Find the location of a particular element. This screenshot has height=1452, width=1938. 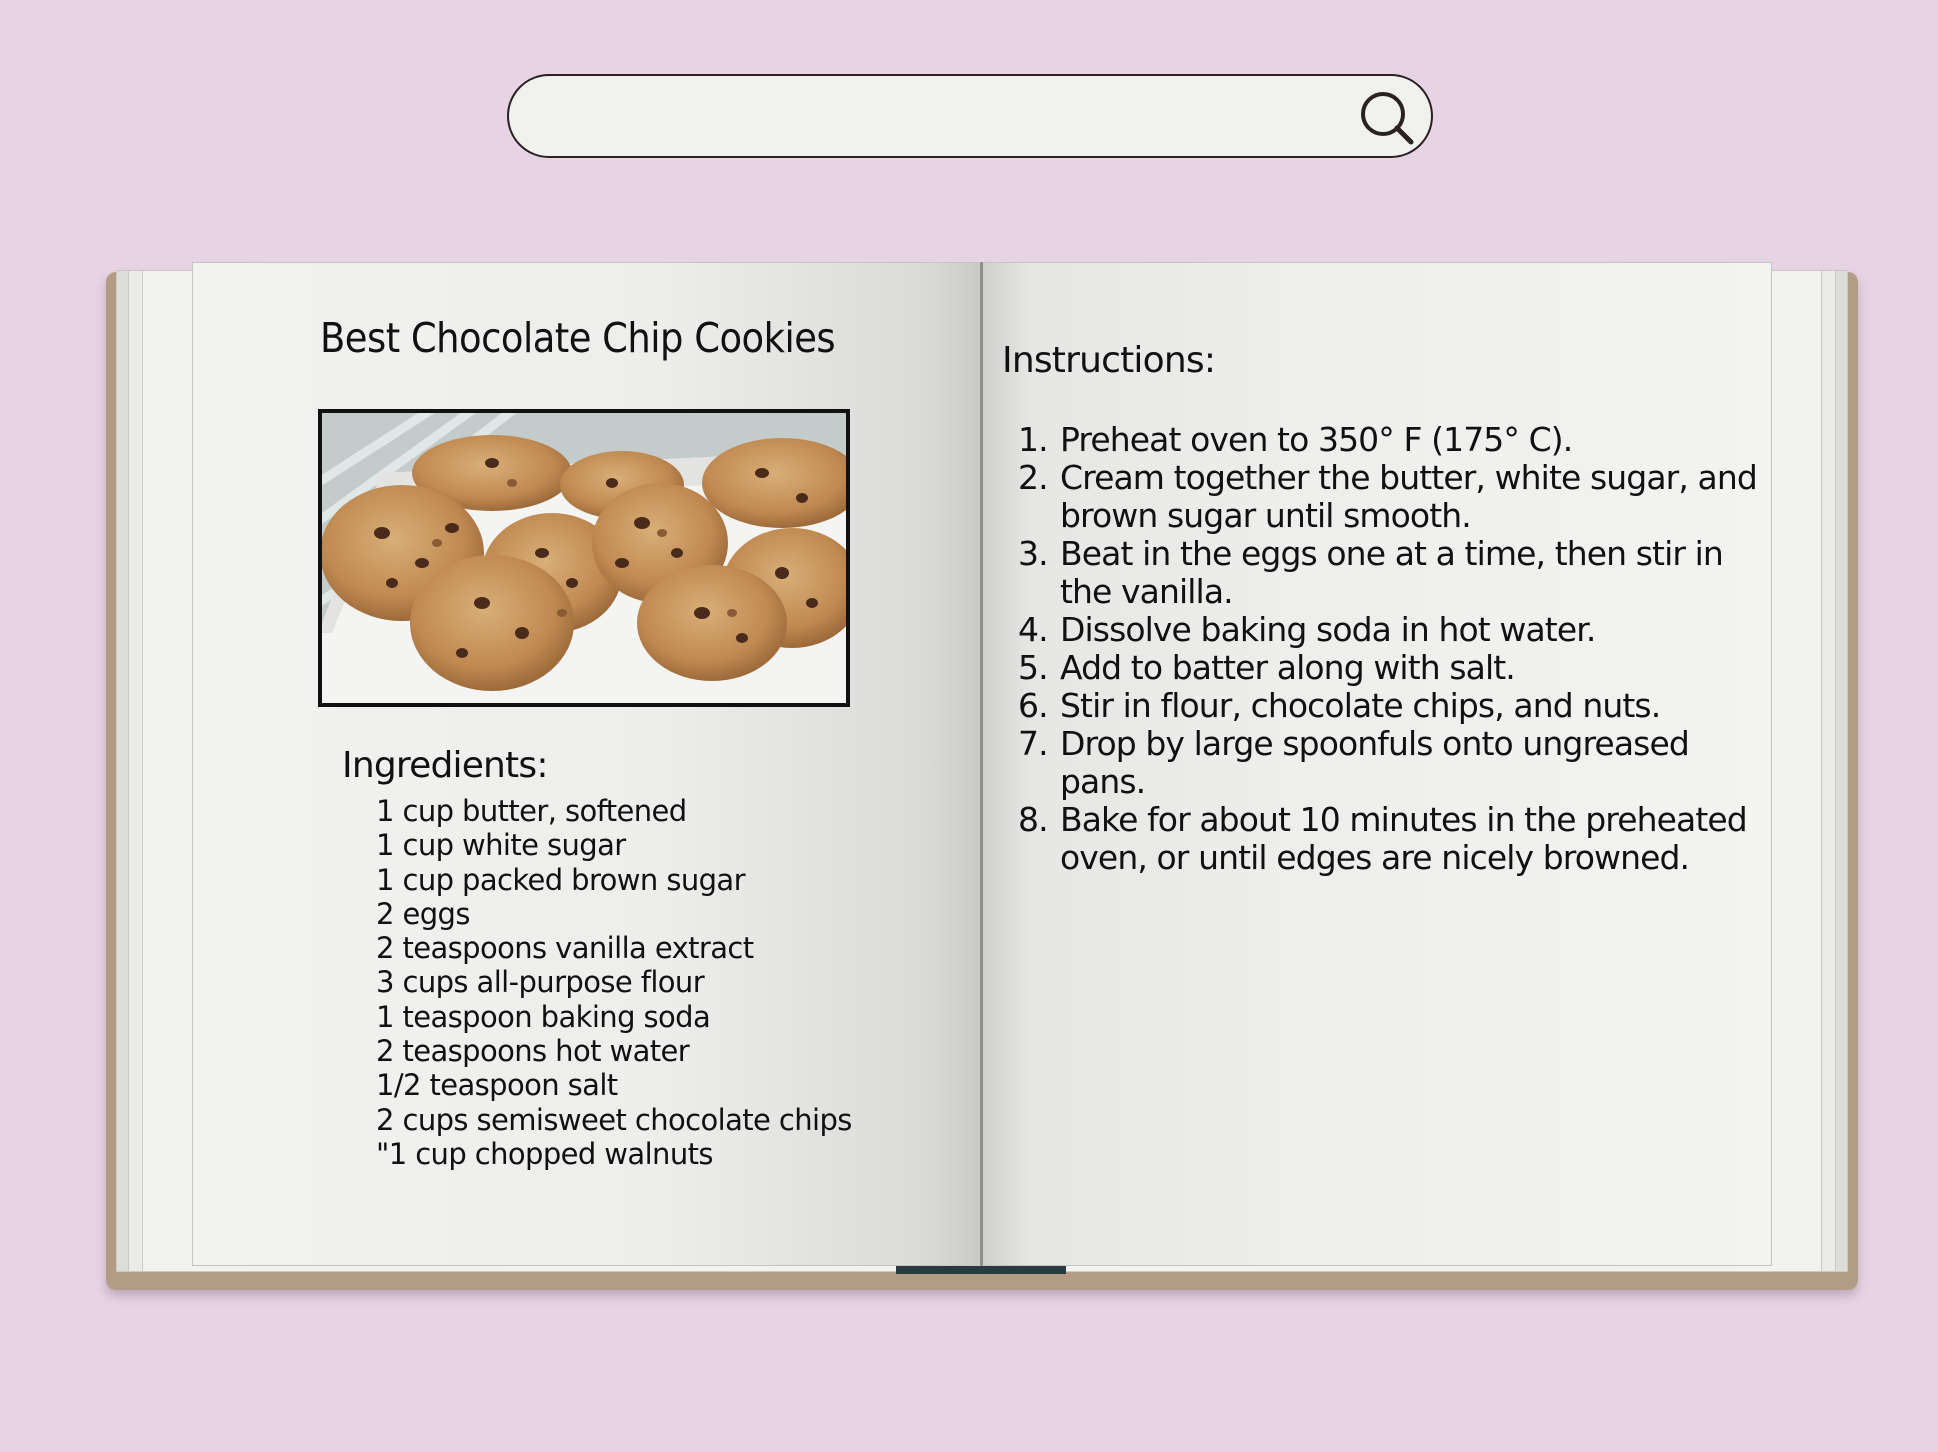

bookmark-ribbon is located at coordinates (981, 1270).